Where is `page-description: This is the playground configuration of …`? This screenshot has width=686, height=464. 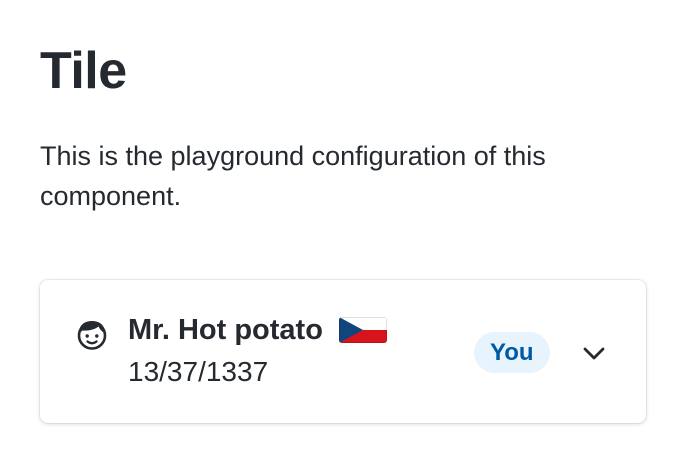
page-description: This is the playground configuration of … is located at coordinates (293, 176).